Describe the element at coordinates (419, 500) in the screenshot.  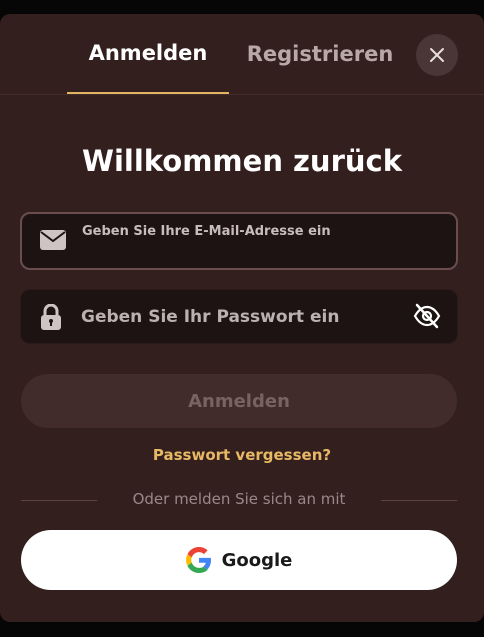
I see `divider-line-right` at that location.